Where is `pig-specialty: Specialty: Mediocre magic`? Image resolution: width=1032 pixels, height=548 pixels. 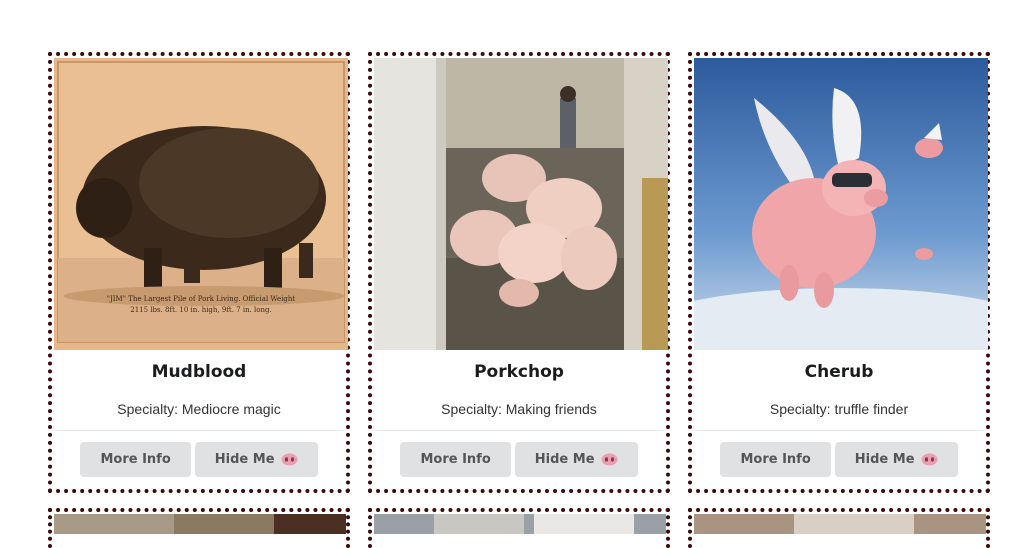
pig-specialty: Specialty: Mediocre magic is located at coordinates (199, 409).